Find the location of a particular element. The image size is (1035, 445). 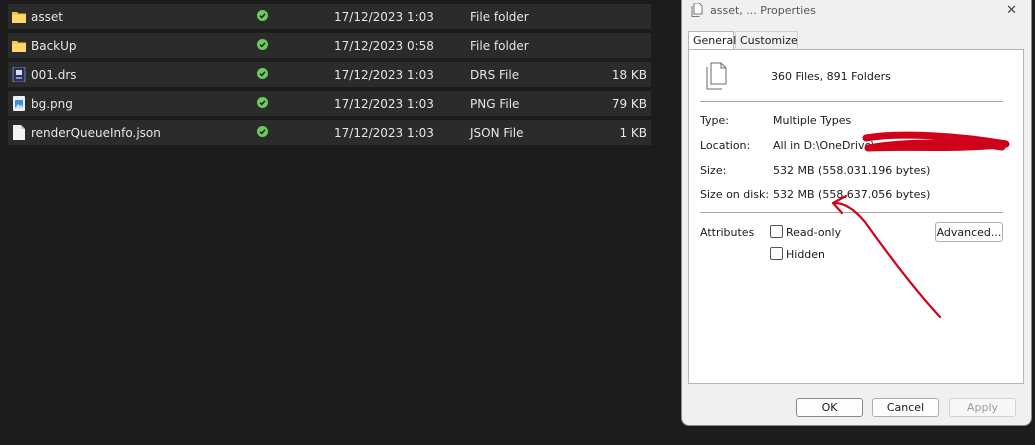

file-row-001-drs: 001.drs 17/12/2023 1:03 DRS File 18 KB is located at coordinates (329, 74).